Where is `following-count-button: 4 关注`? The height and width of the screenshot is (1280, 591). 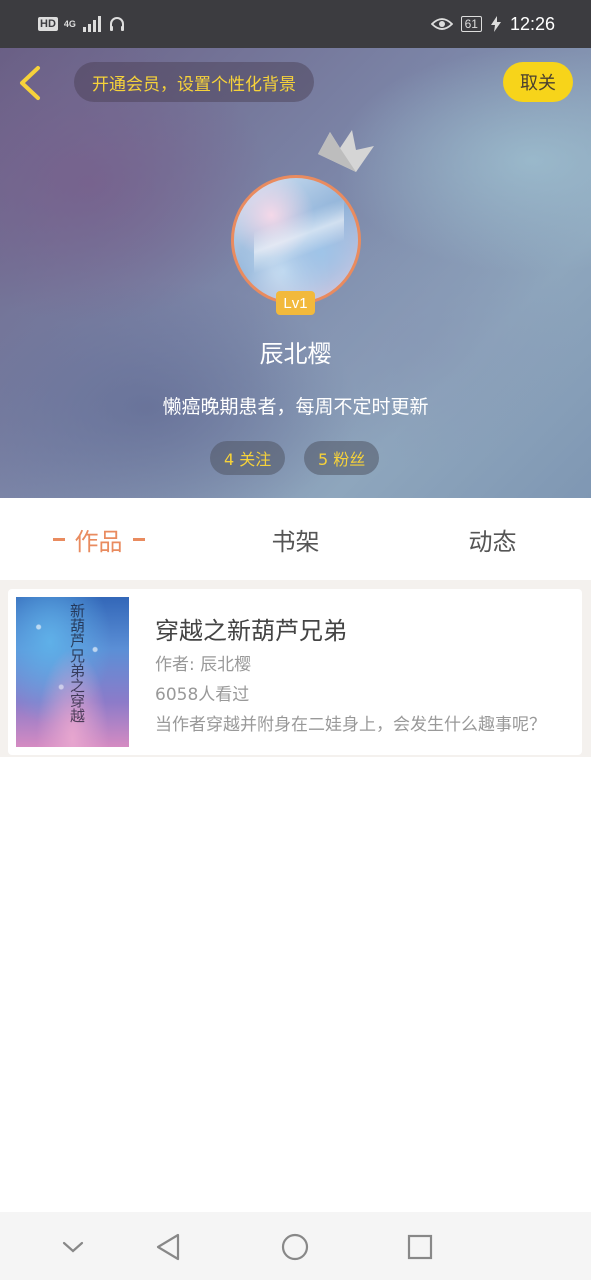 following-count-button: 4 关注 is located at coordinates (248, 458).